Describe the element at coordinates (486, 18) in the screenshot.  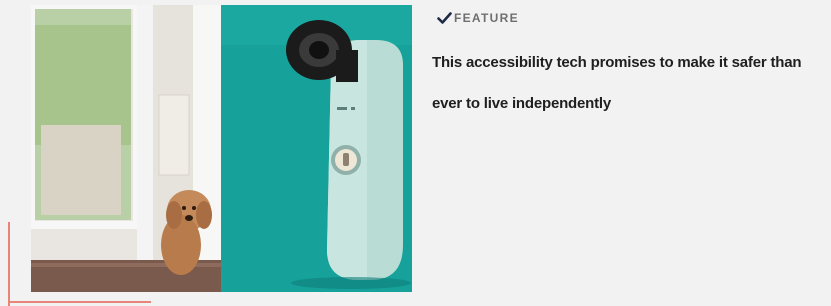
I see `category-label: FEATURE` at that location.